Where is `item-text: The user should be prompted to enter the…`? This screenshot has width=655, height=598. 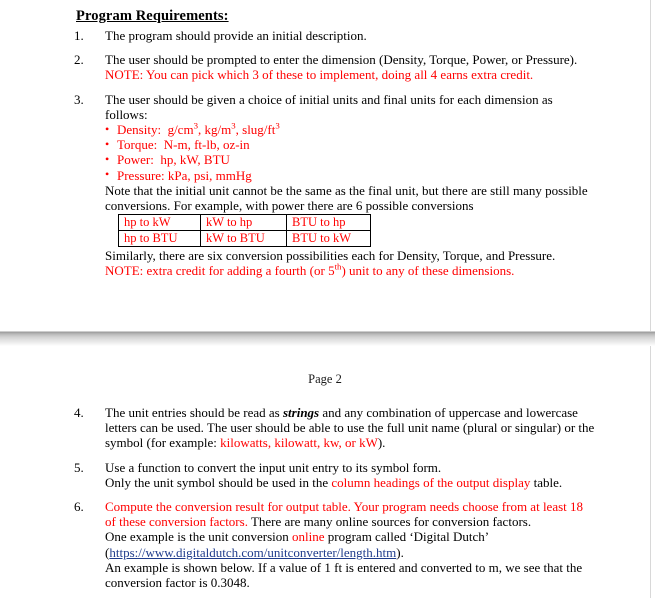 item-text: The user should be prompted to enter the… is located at coordinates (341, 60).